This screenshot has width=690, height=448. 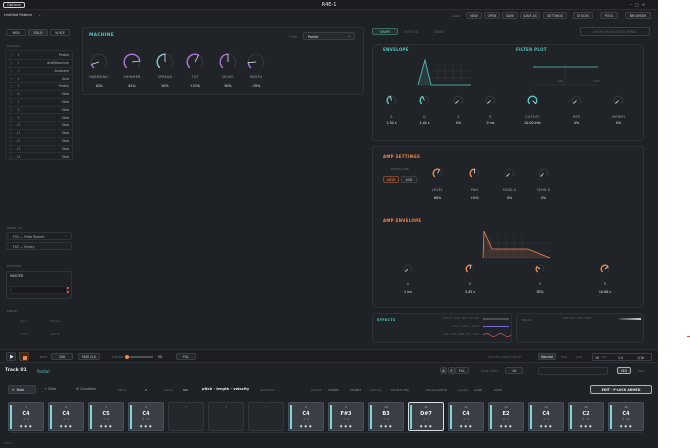 What do you see at coordinates (621, 389) in the screenshot?
I see `edit-plock-button: EDIT · P-LOCK ARMED` at bounding box center [621, 389].